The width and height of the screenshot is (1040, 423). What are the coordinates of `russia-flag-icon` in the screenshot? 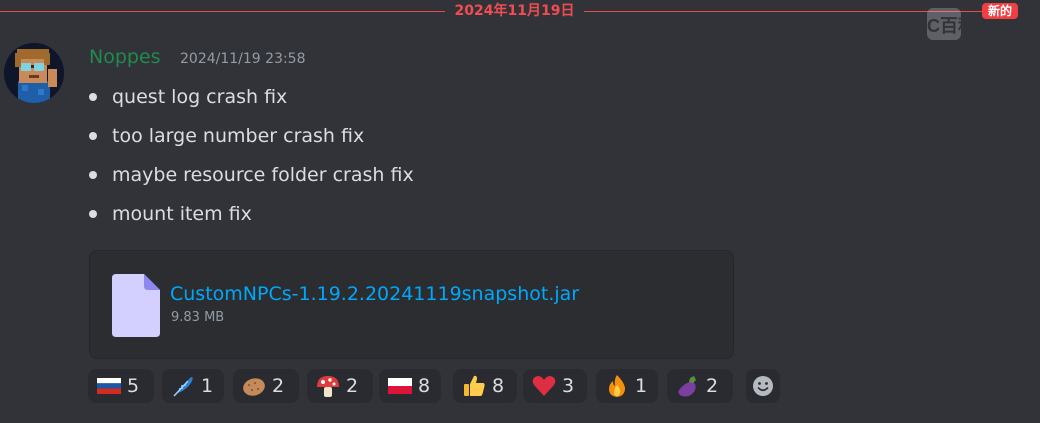 It's located at (109, 386).